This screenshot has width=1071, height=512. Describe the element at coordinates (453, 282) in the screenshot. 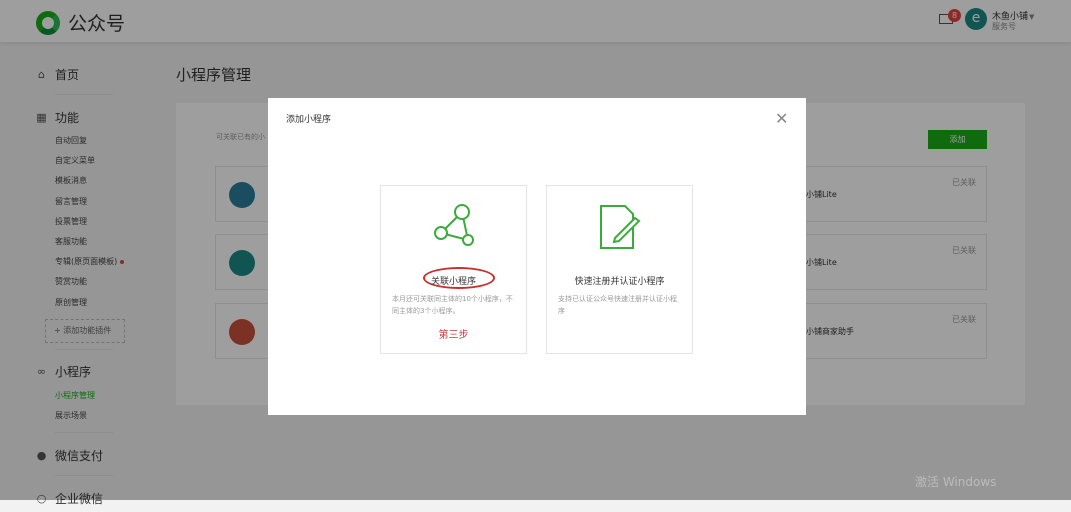

I see `option-title: 关联小程序` at that location.